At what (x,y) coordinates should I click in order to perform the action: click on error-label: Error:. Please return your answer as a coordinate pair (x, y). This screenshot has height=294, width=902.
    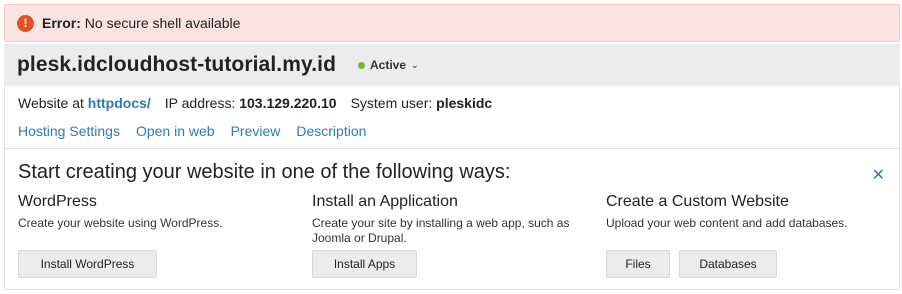
    Looking at the image, I should click on (61, 23).